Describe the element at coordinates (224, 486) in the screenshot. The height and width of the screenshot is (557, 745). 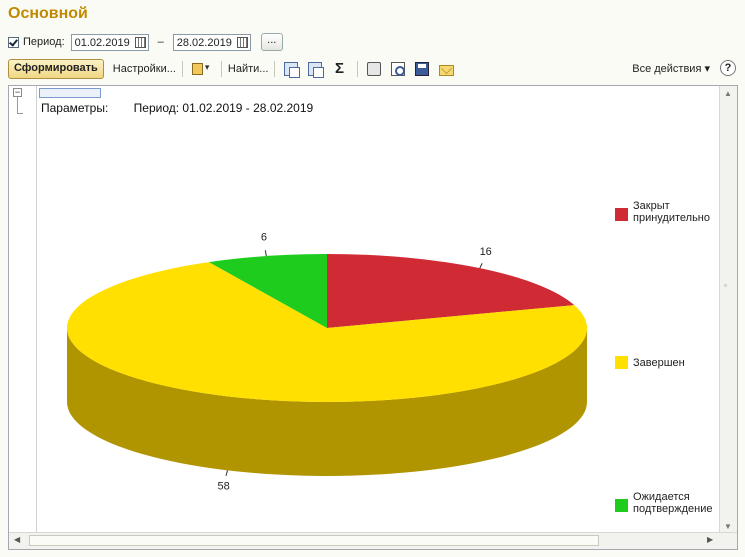
I see `data-label: 58` at that location.